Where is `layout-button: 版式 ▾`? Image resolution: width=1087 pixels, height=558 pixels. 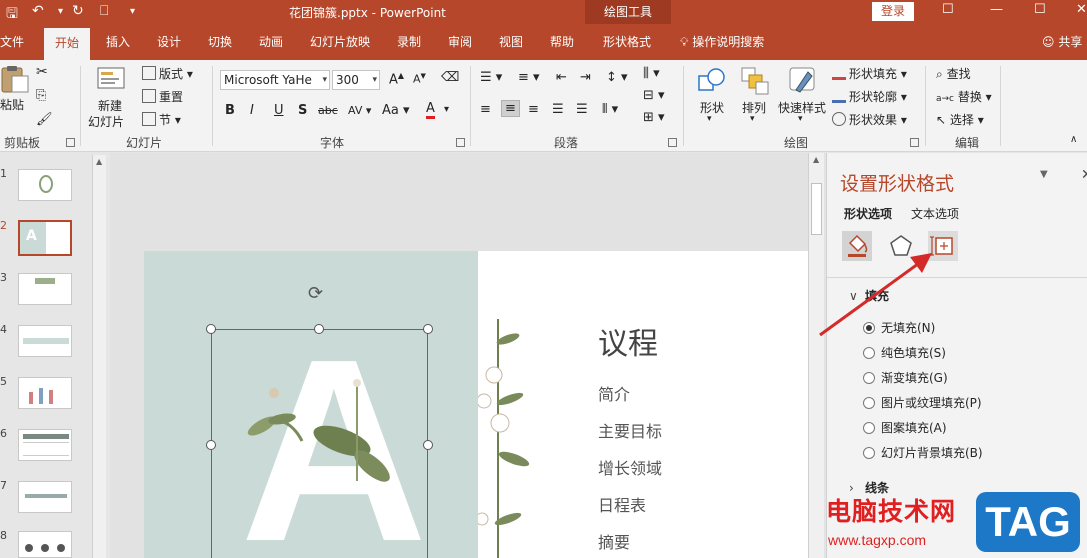
layout-button: 版式 ▾ is located at coordinates (167, 73).